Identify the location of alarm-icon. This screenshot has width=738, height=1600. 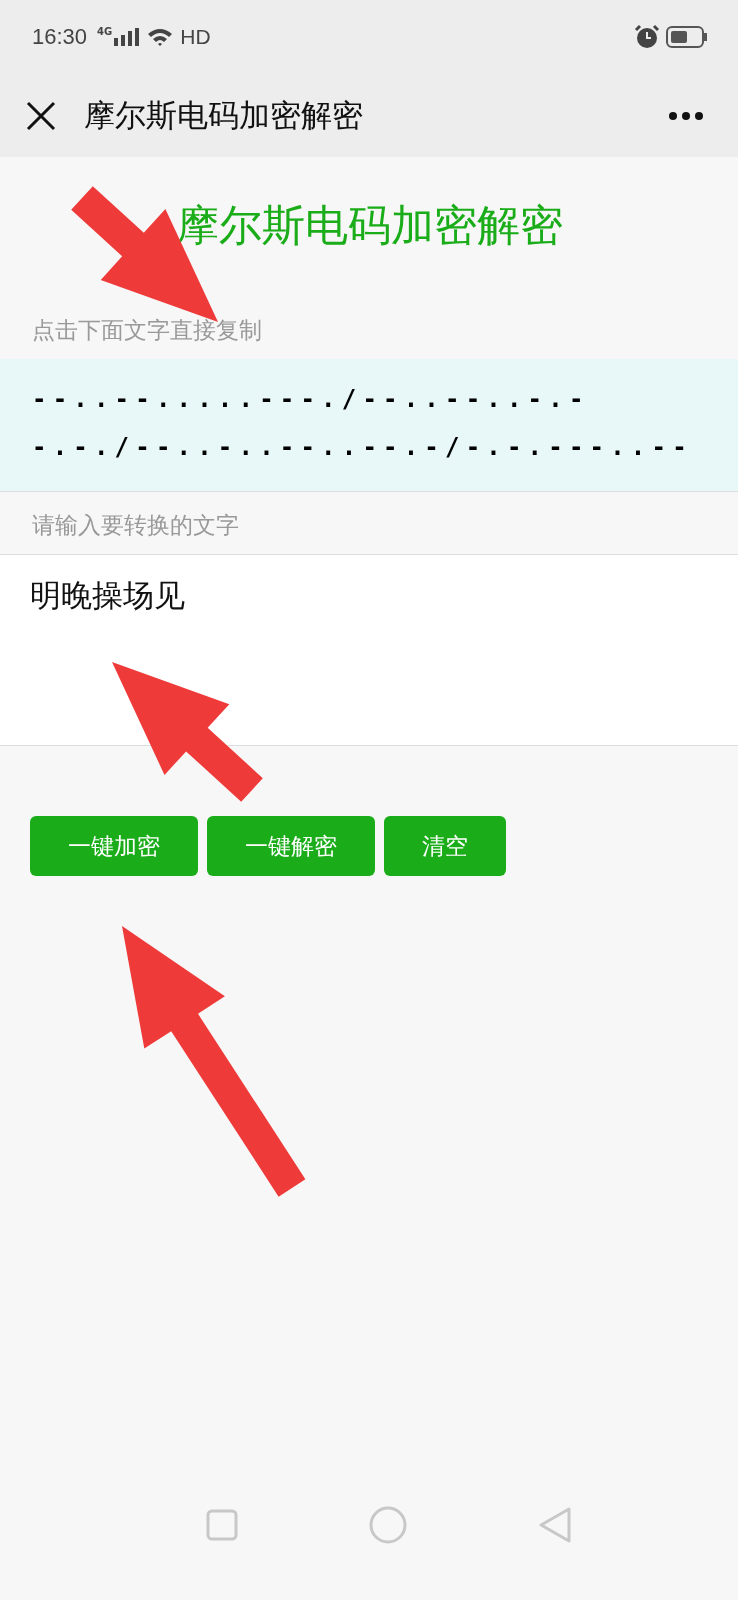
(647, 37).